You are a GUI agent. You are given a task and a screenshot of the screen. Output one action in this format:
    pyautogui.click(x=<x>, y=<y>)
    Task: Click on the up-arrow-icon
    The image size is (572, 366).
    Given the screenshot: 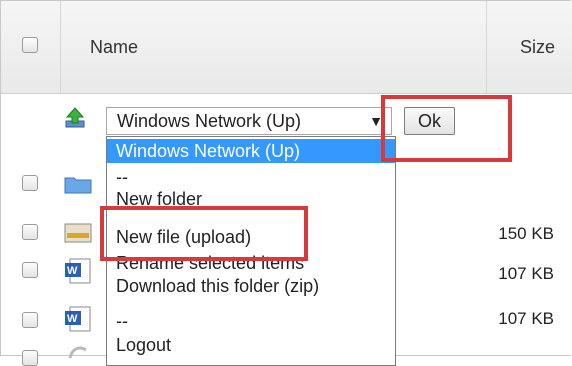 What is the action you would take?
    pyautogui.click(x=75, y=118)
    